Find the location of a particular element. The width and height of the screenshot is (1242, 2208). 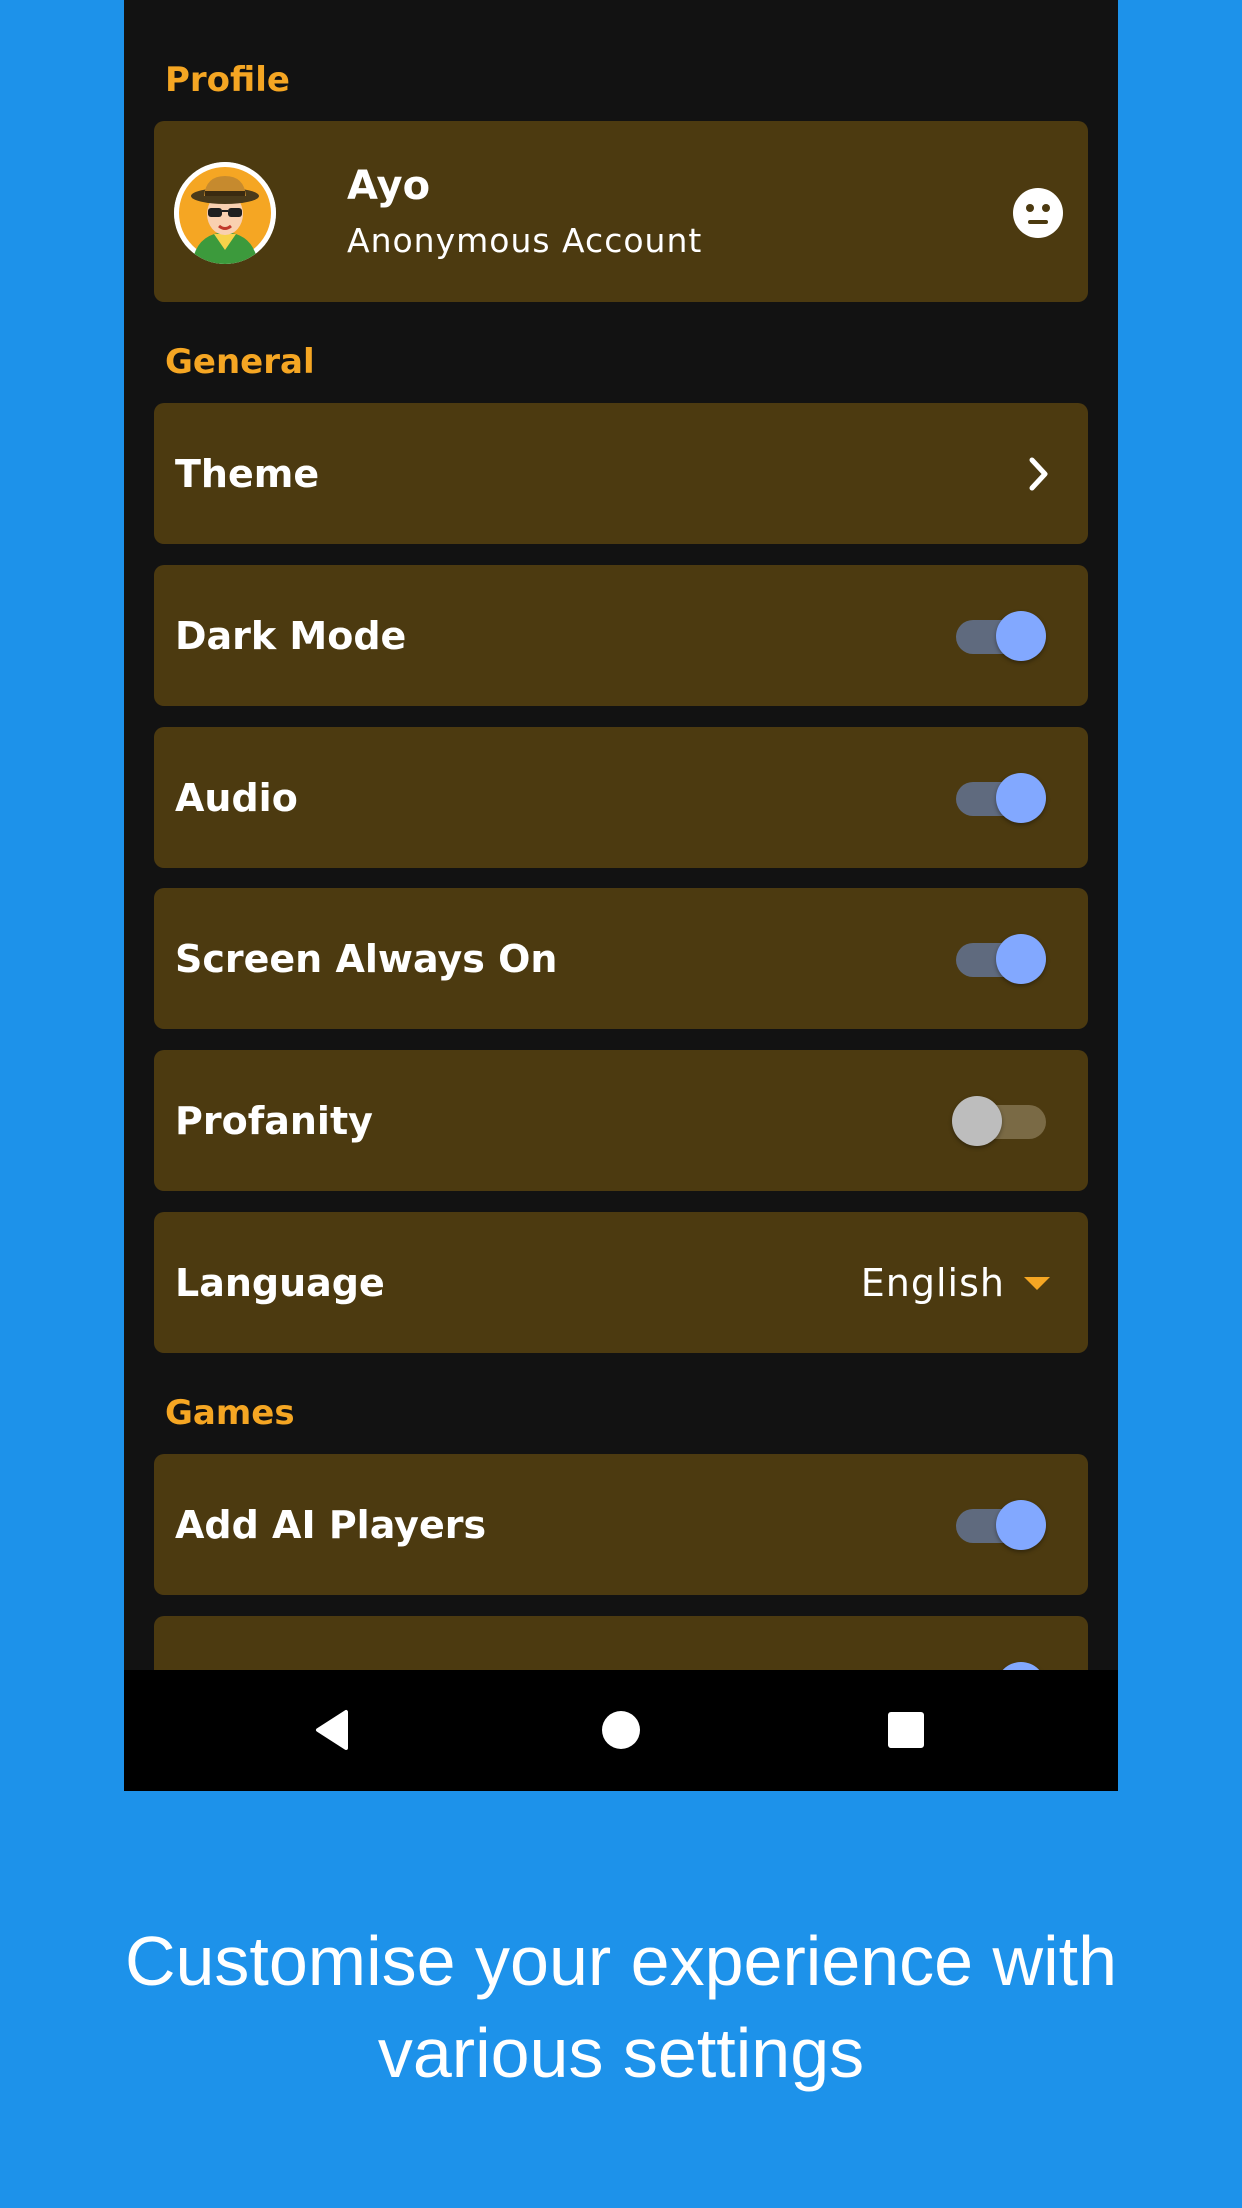

audio-label: Audio is located at coordinates (236, 797).